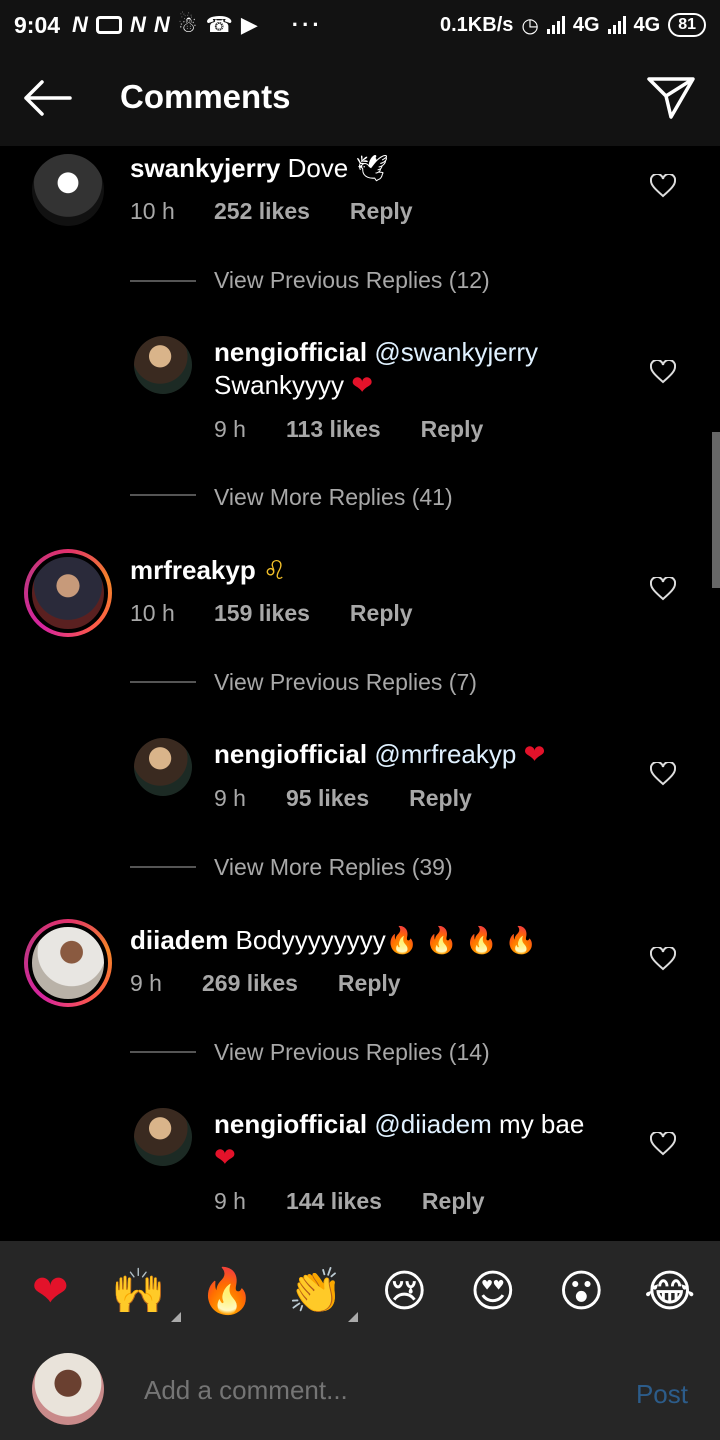  I want to click on clapping-hands-emoji-button: 👏, so click(322, 1296).